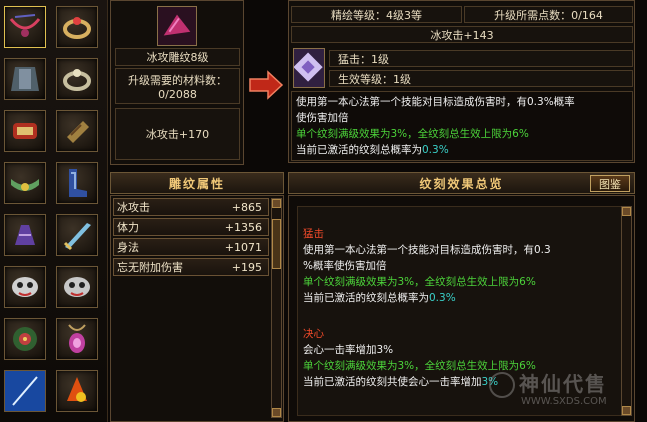  I want to click on summary-scroll-up-arrow-icon, so click(626, 211).